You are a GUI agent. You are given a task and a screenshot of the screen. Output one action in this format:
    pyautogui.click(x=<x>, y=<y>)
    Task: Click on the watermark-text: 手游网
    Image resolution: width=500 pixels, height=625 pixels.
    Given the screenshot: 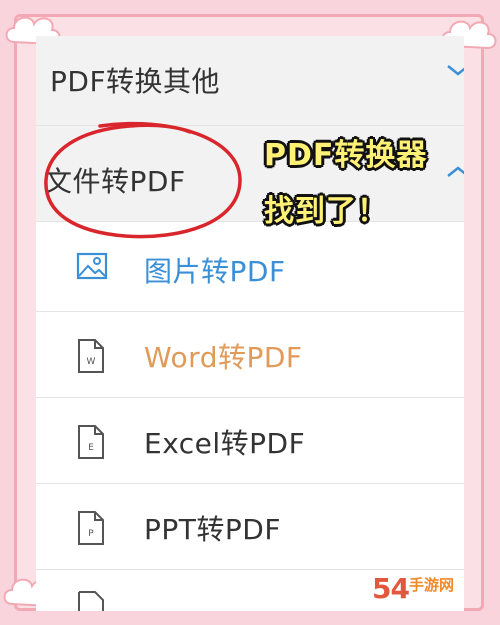 What is the action you would take?
    pyautogui.click(x=431, y=585)
    